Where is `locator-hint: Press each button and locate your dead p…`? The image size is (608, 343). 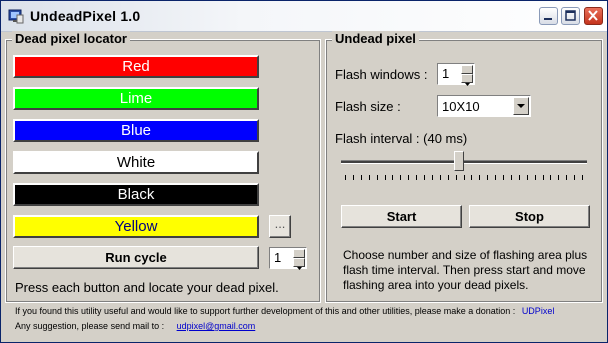
locator-hint: Press each button and locate your dead p… is located at coordinates (147, 287).